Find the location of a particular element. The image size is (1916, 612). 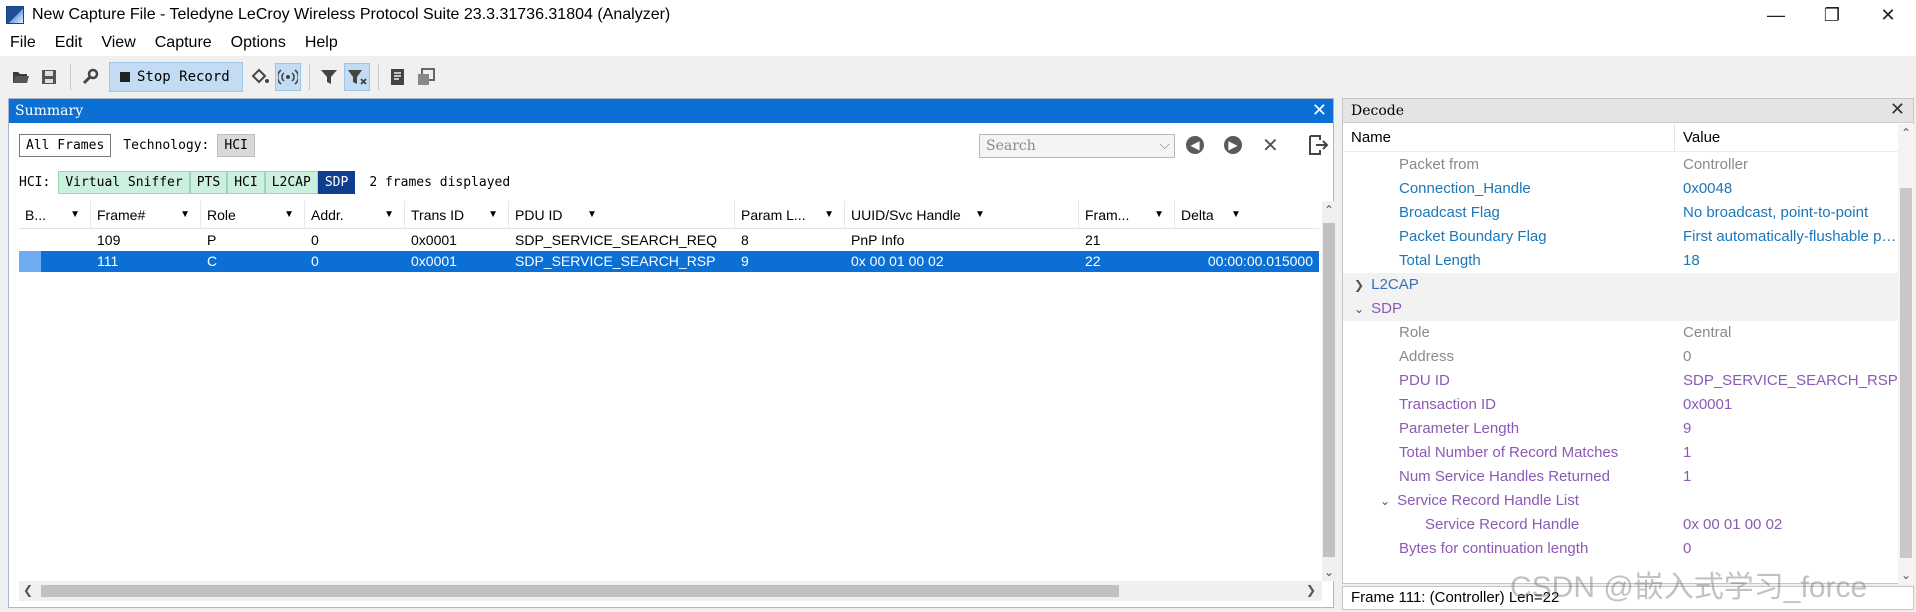

chevron-down-icon: ⌵ is located at coordinates (1164, 145).